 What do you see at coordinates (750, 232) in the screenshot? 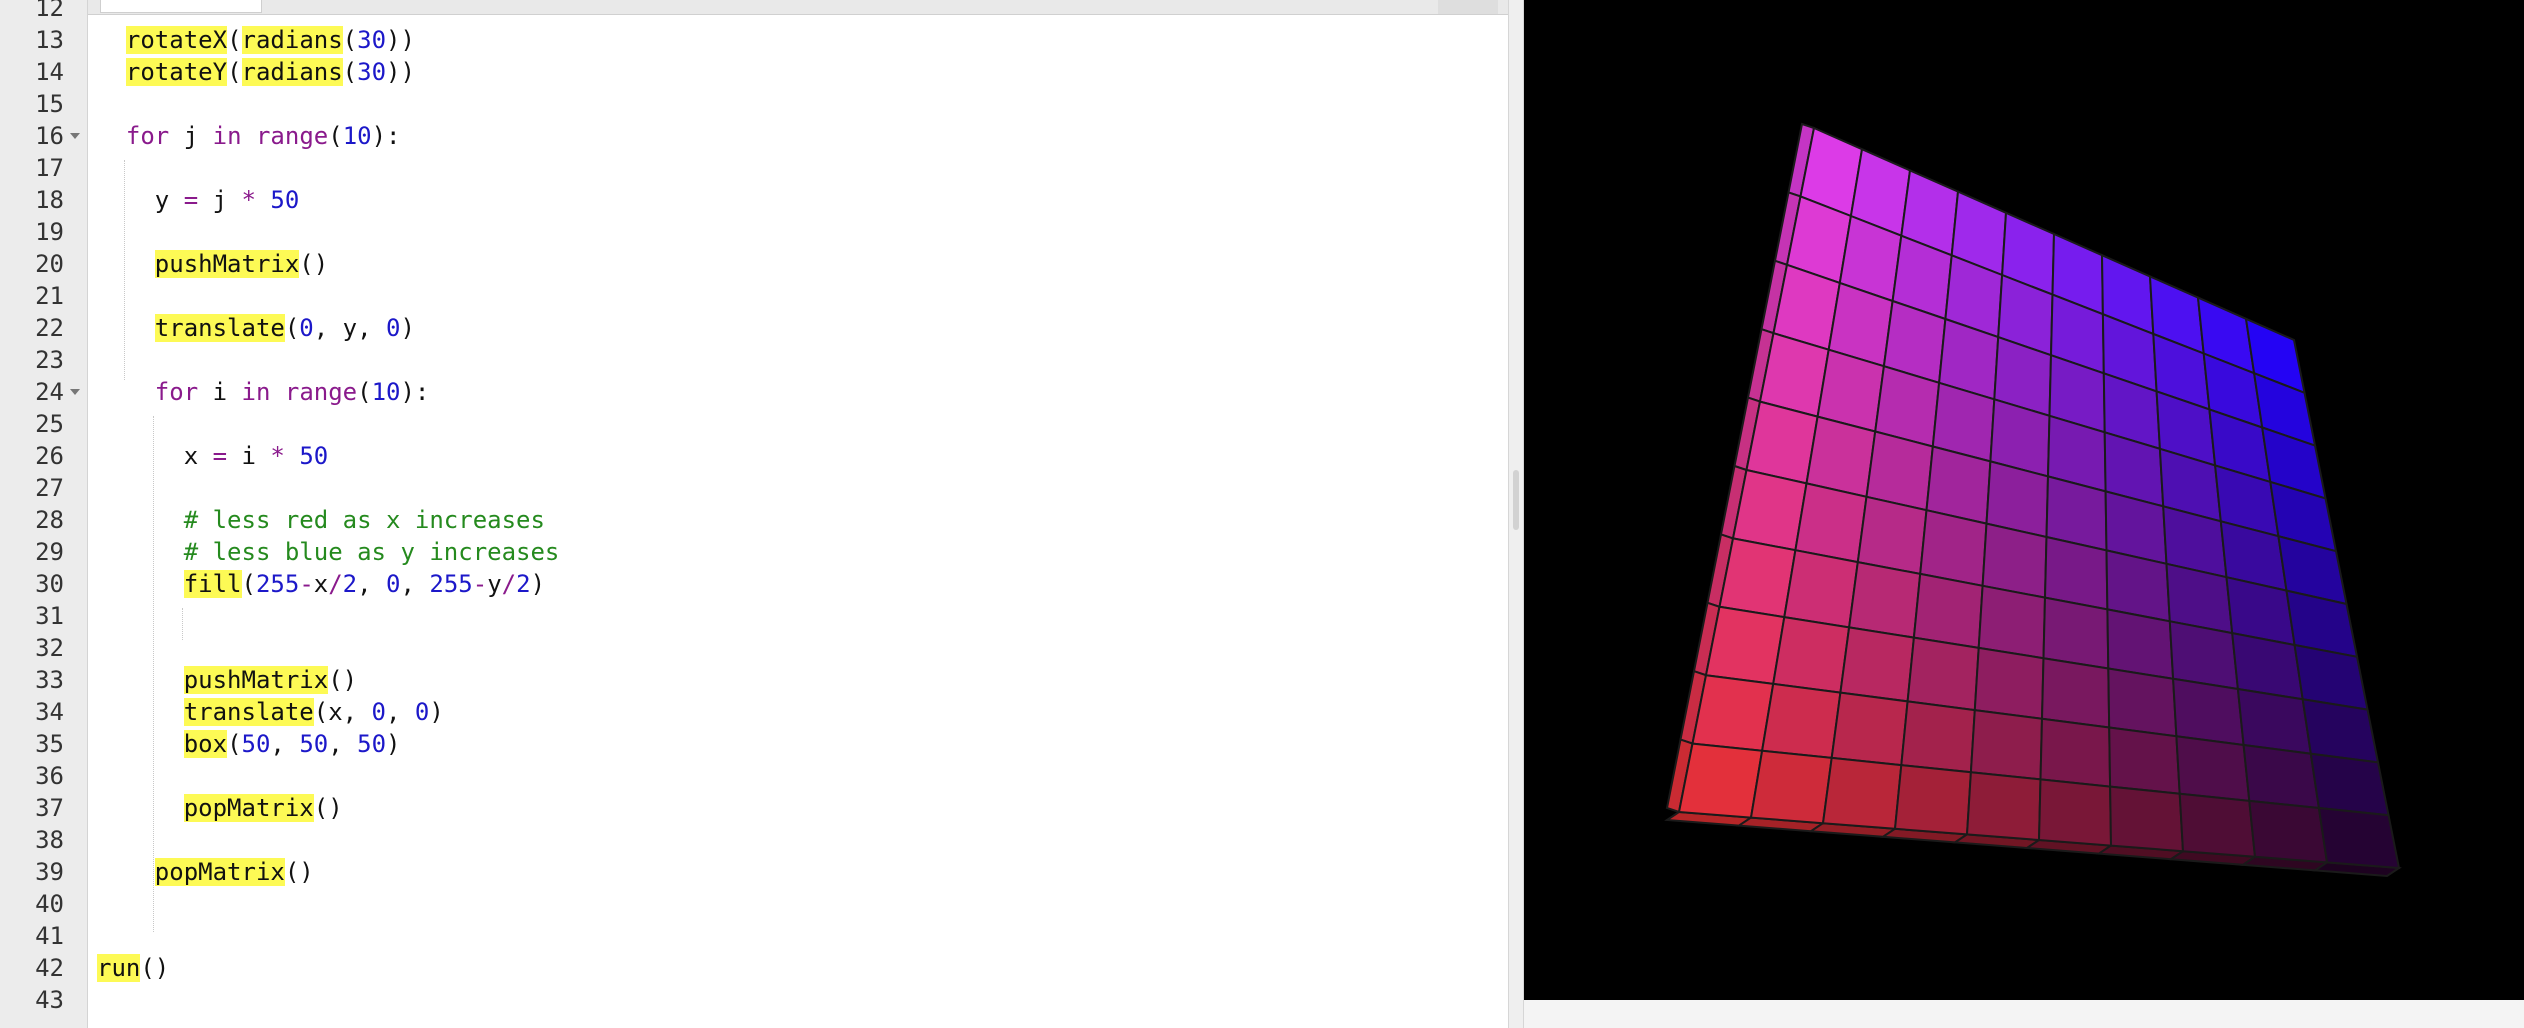
I see `code-line: 19` at bounding box center [750, 232].